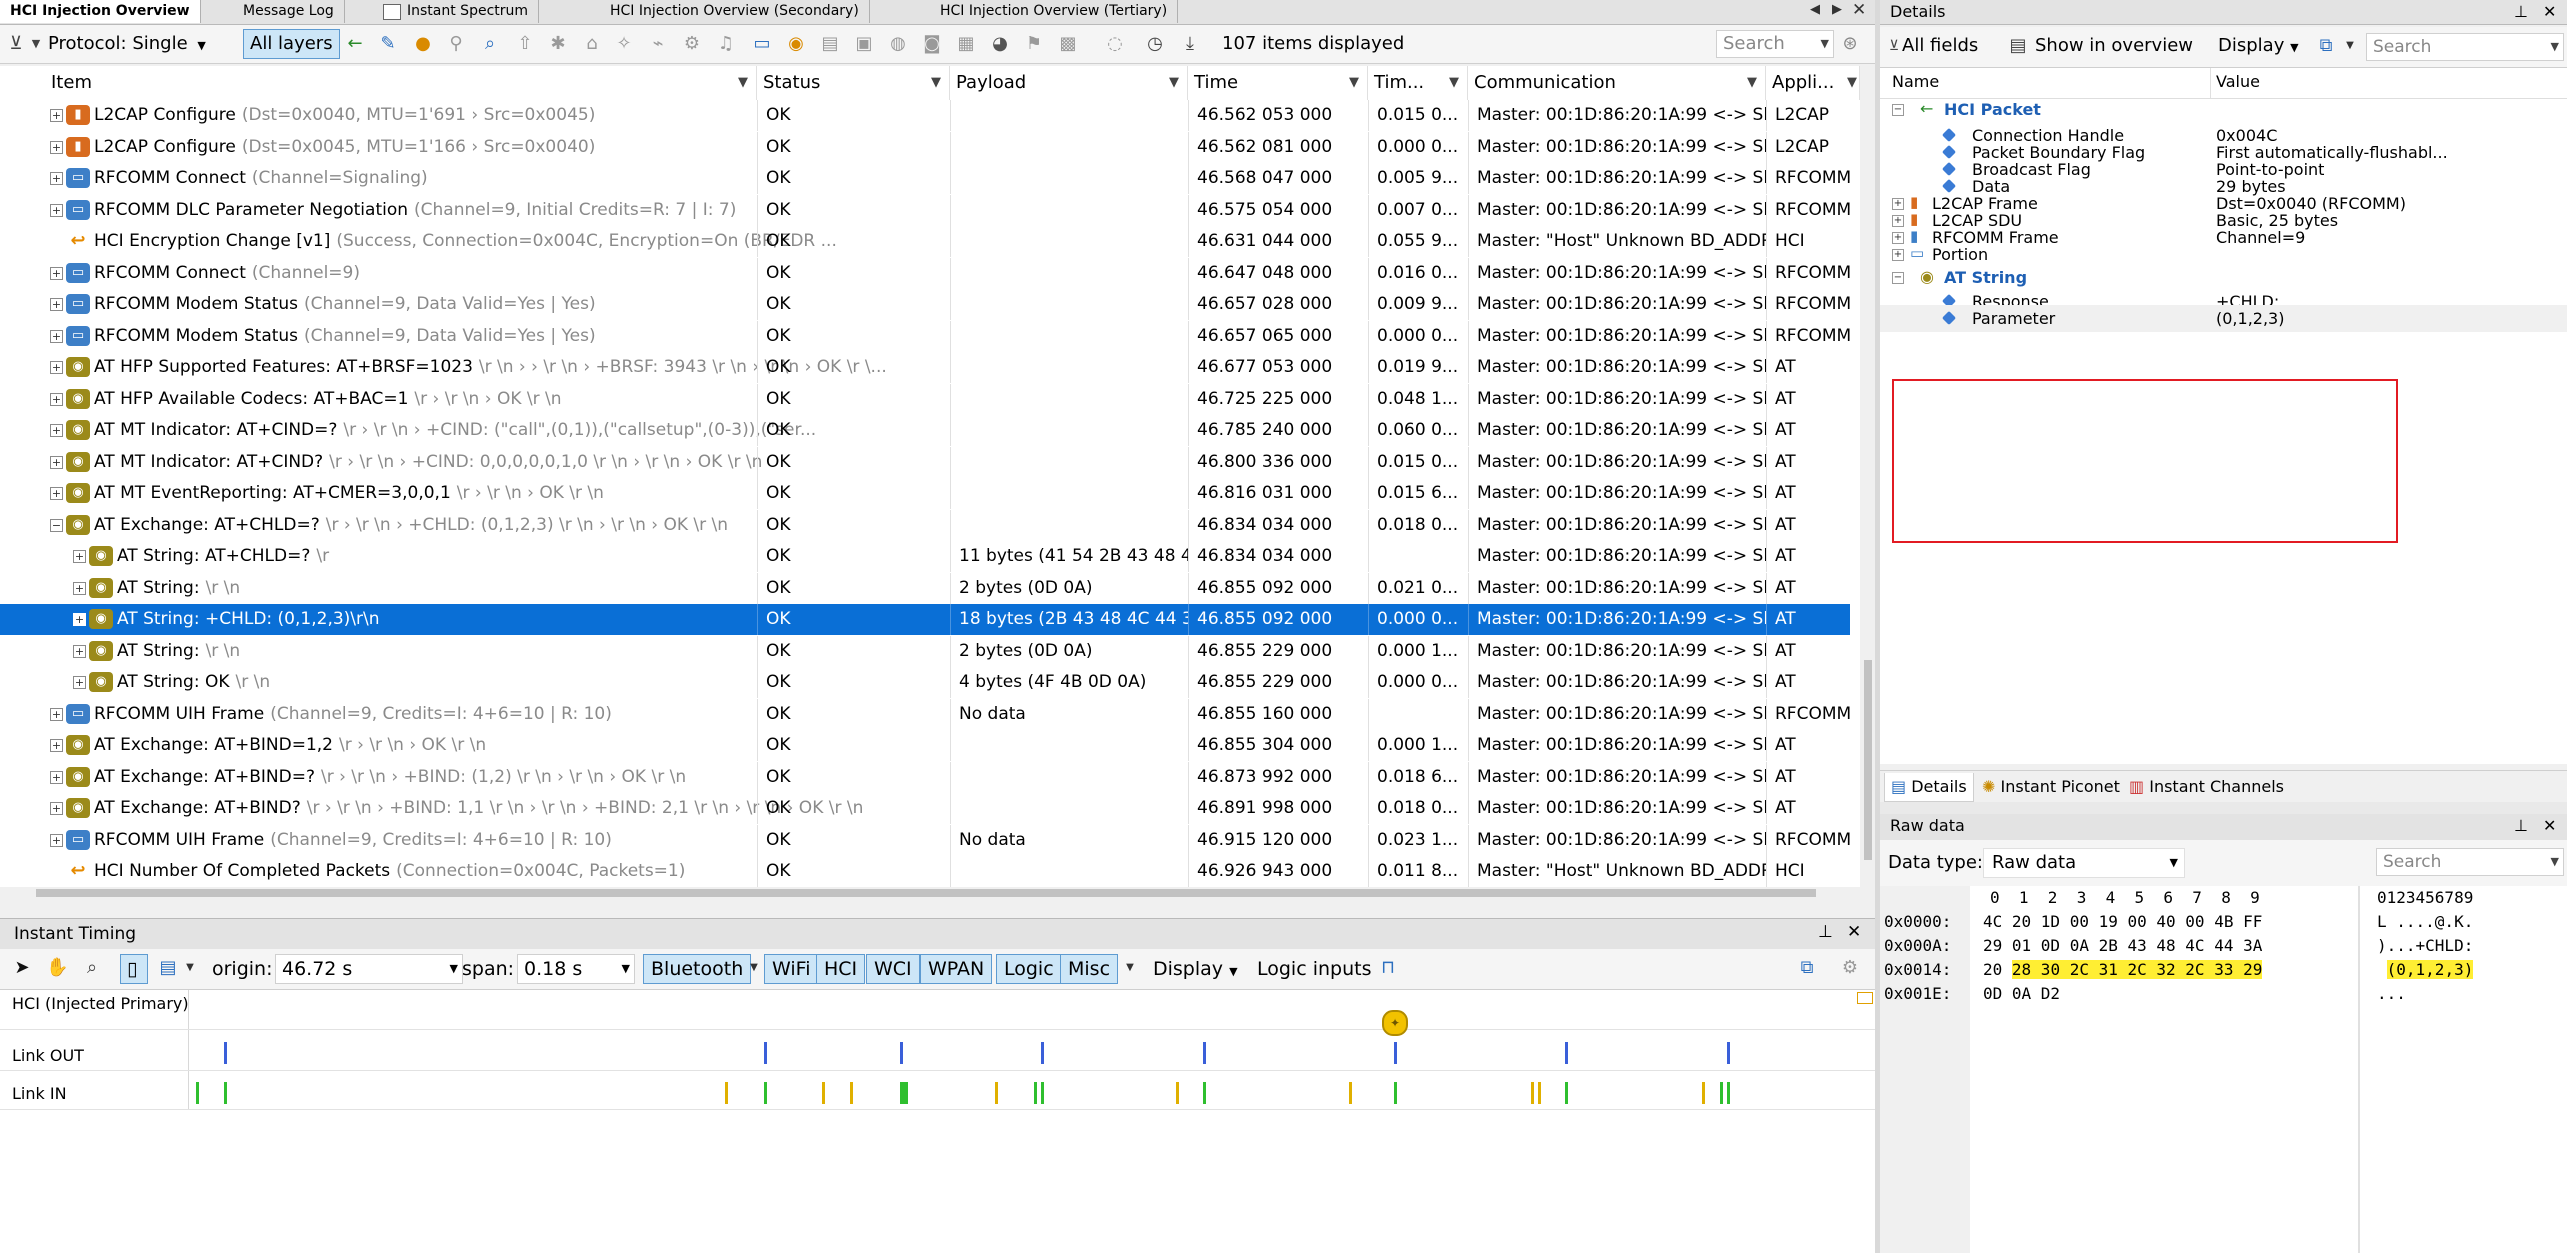 The height and width of the screenshot is (1253, 2567). What do you see at coordinates (2425, 970) in the screenshot?
I see `ascii-text: (0,1,2,3)` at bounding box center [2425, 970].